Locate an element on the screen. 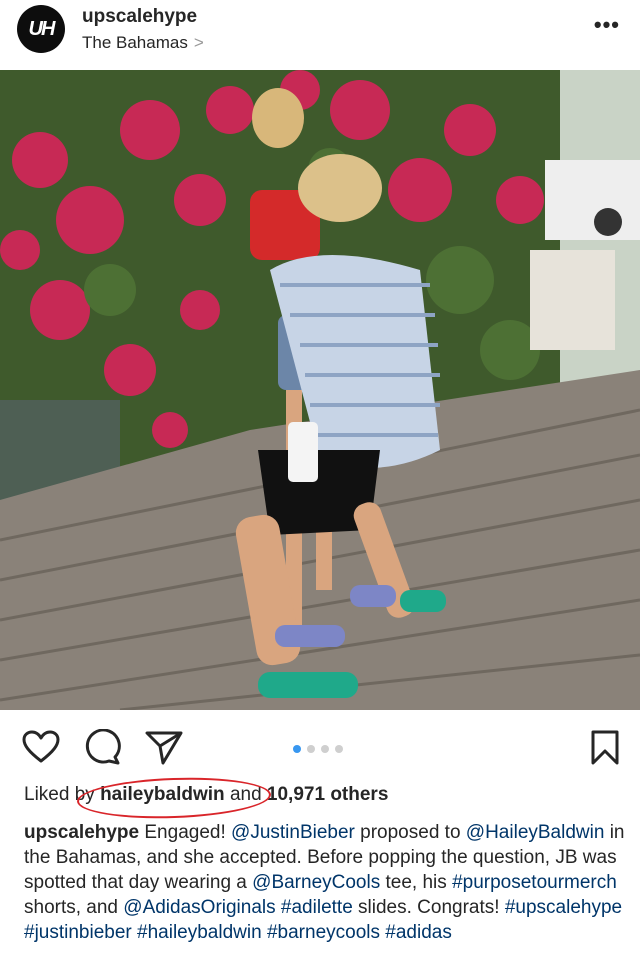 This screenshot has height=972, width=640. share-icon is located at coordinates (164, 748).